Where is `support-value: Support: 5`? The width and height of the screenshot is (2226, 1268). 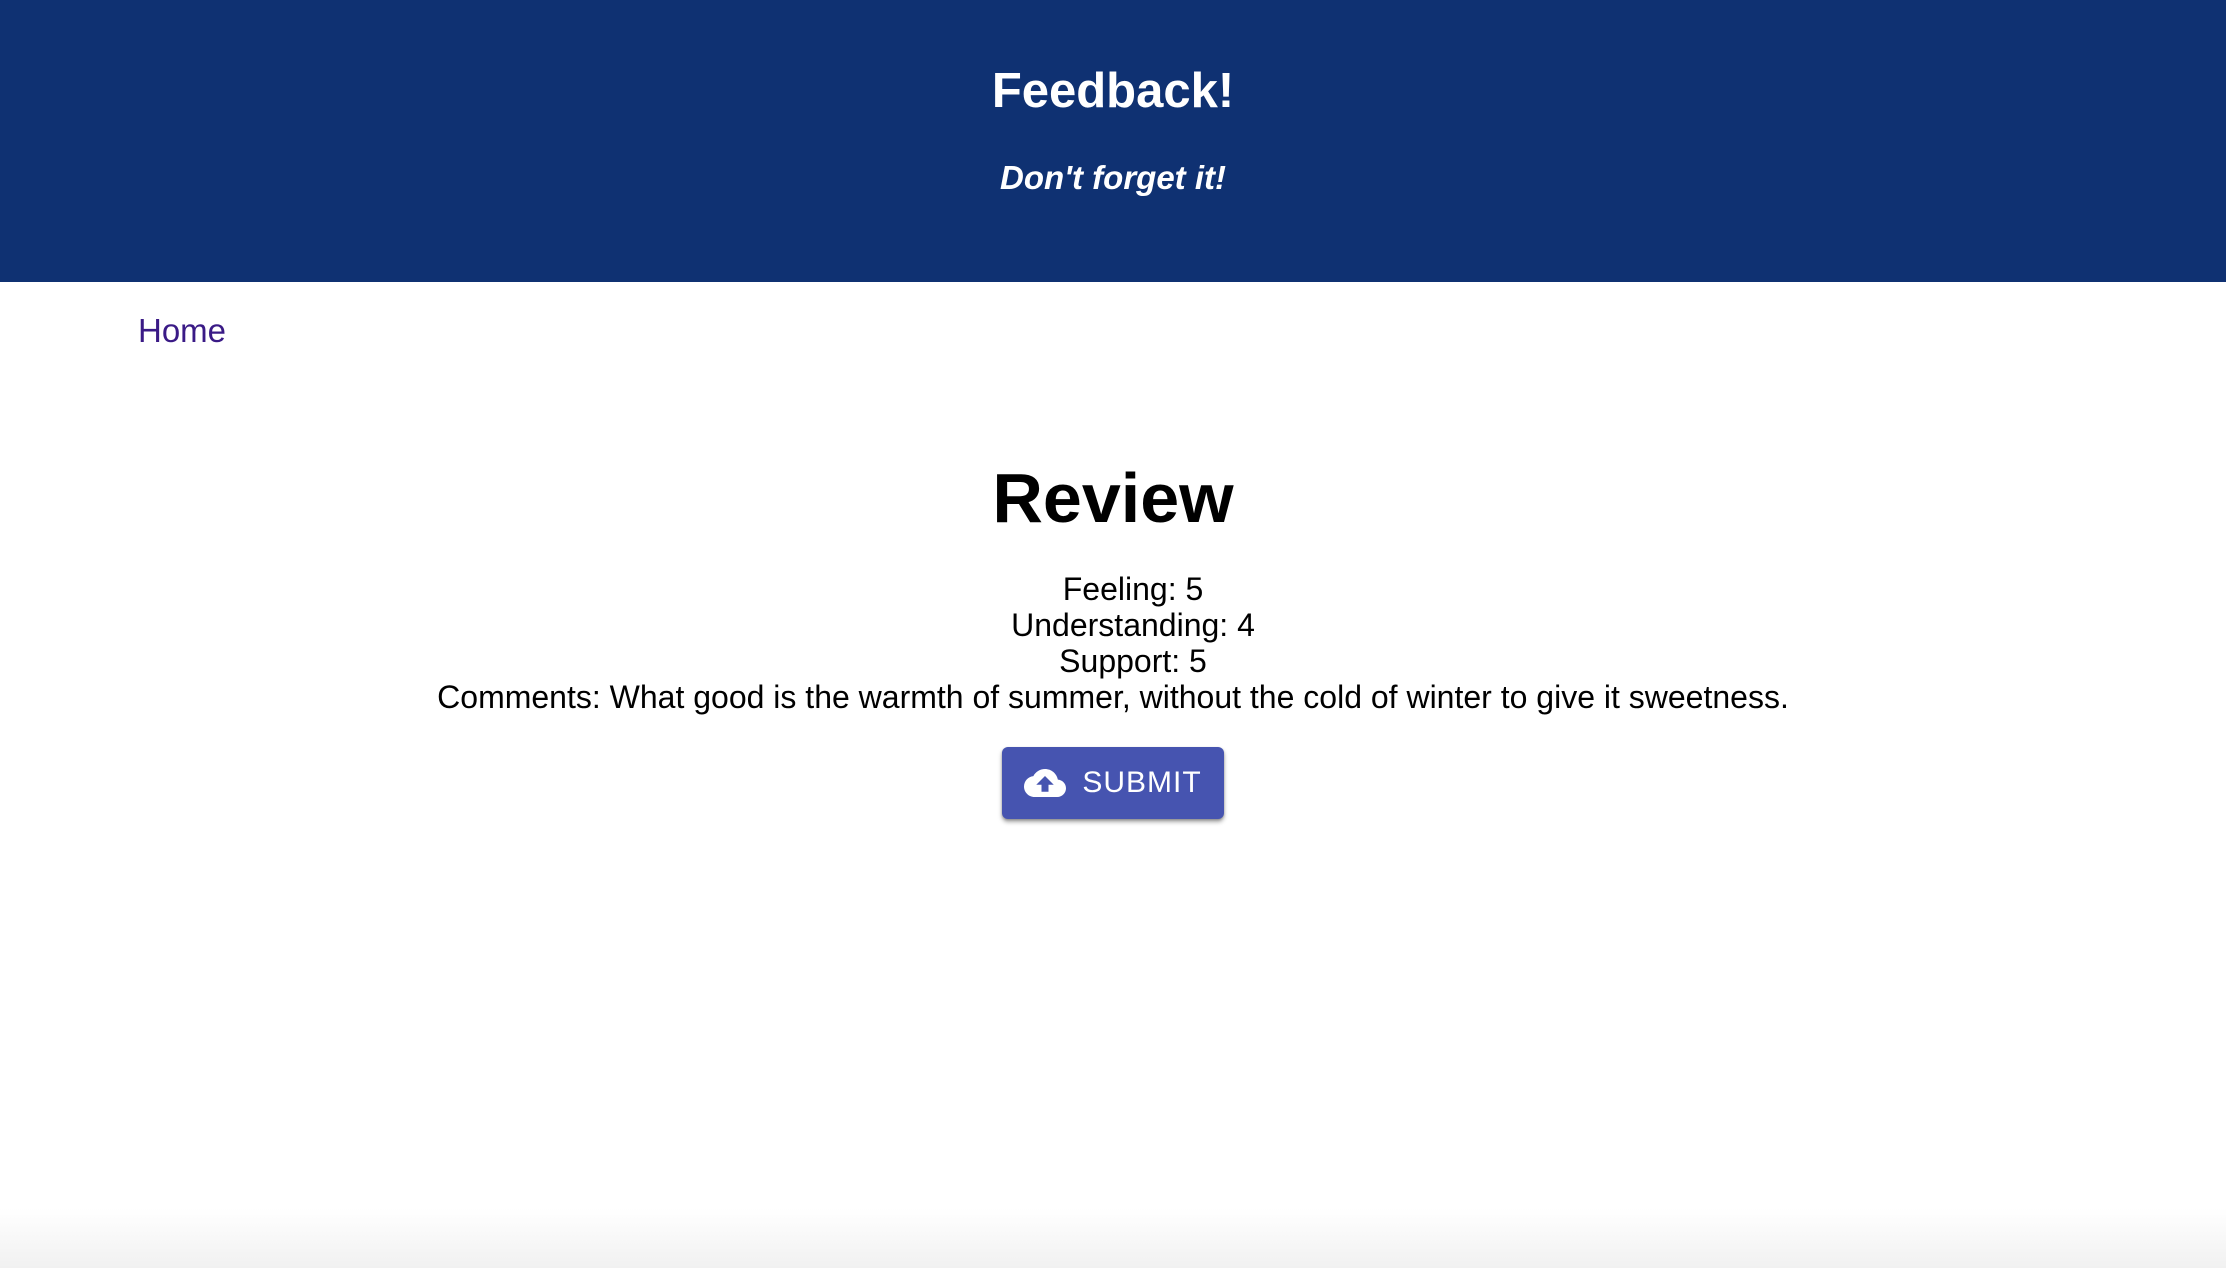 support-value: Support: 5 is located at coordinates (1133, 661).